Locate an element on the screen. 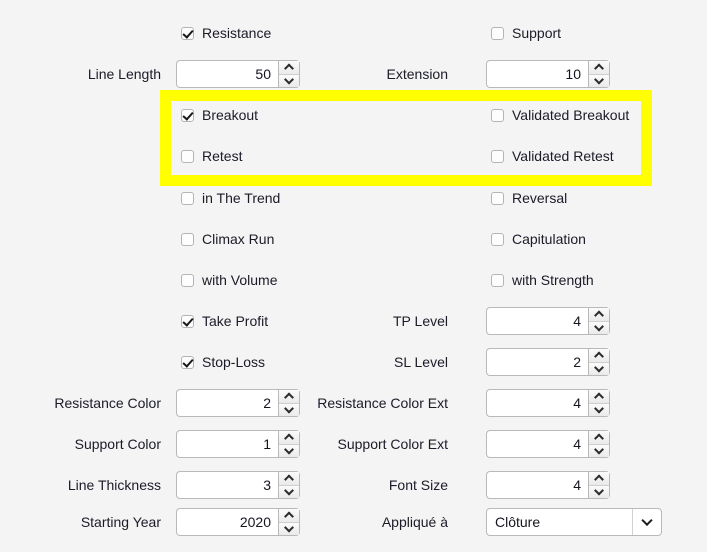  spinner-font-size: 4 is located at coordinates (548, 485).